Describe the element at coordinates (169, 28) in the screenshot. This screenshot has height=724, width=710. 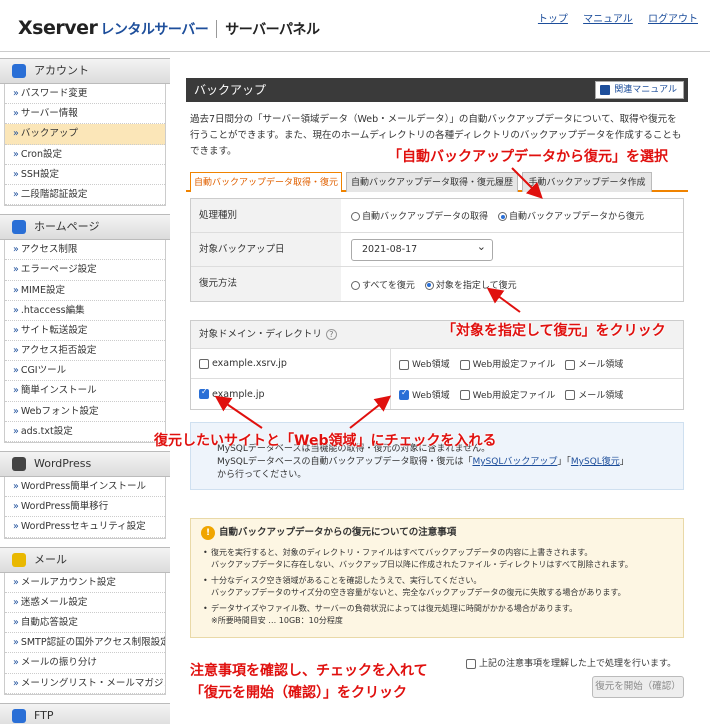
I see `logo: Xserver レンタルサーバー サーバーパネル` at that location.